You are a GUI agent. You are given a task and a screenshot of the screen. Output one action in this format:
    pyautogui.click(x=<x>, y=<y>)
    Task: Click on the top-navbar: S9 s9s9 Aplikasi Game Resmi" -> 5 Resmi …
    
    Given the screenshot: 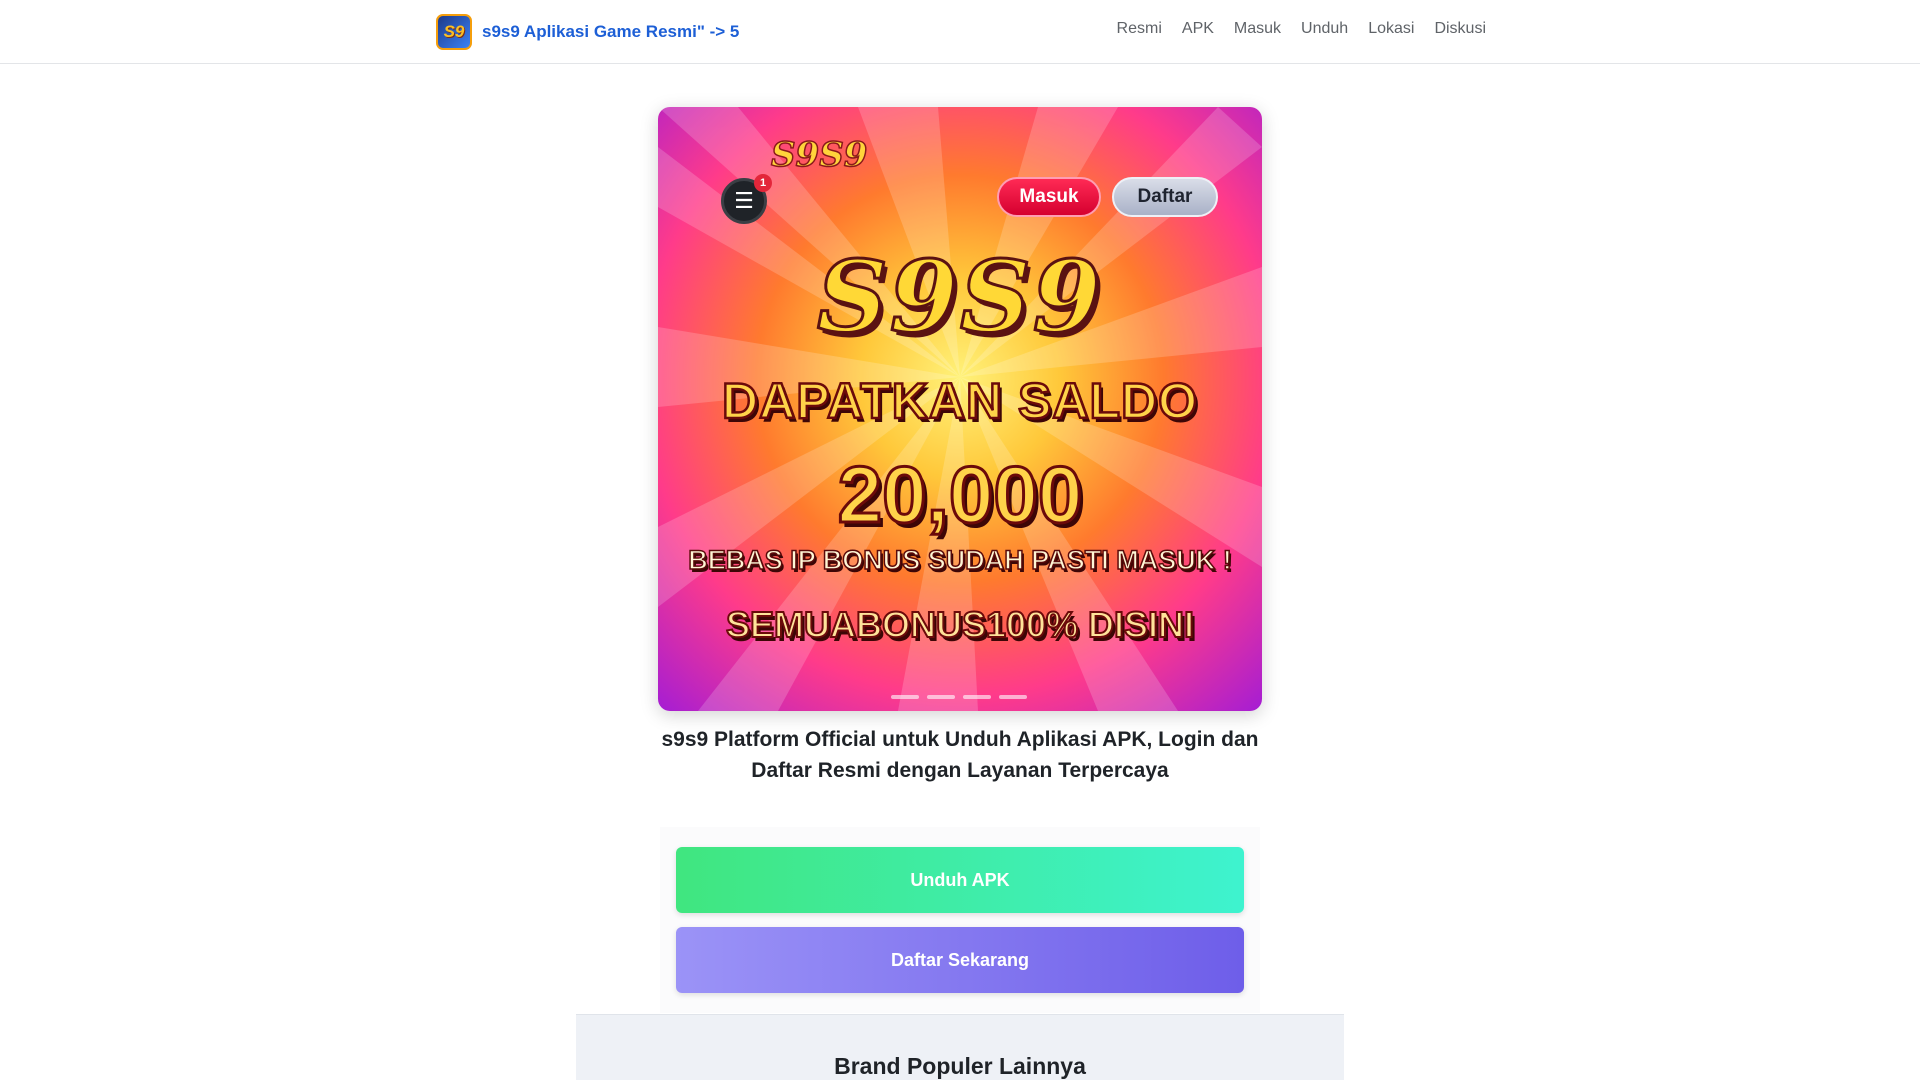 What is the action you would take?
    pyautogui.click(x=960, y=32)
    